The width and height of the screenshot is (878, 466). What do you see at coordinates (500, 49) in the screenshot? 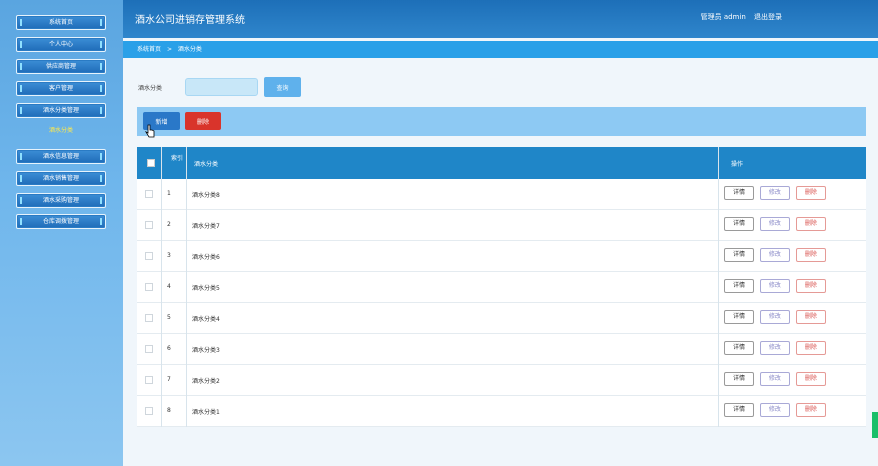
I see `breadcrumb: 系统首页 > 酒水分类` at bounding box center [500, 49].